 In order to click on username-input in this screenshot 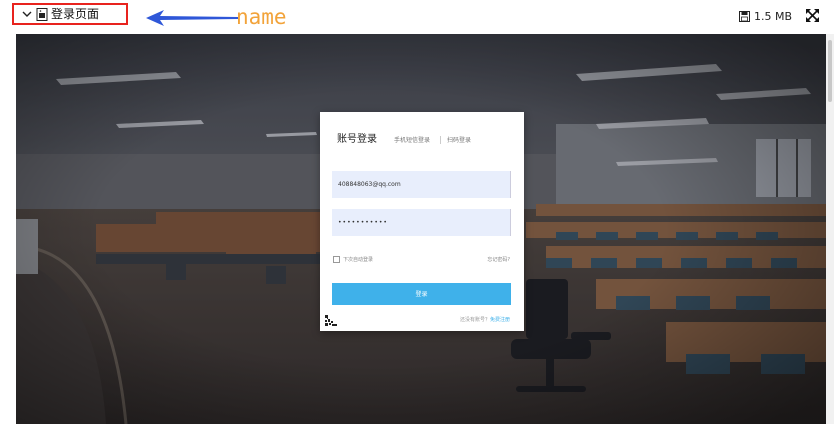, I will do `click(421, 184)`.